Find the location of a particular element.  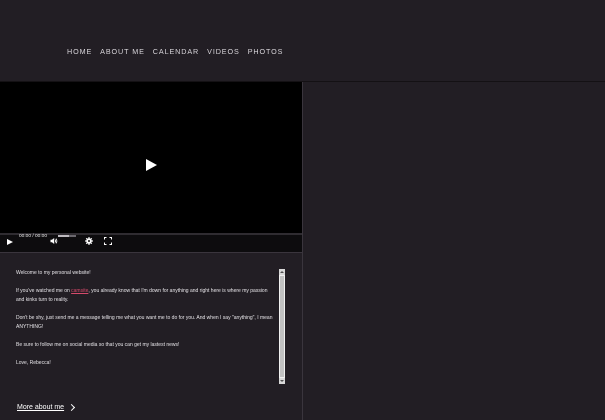

nav-calendar: CALENDAR is located at coordinates (176, 51).